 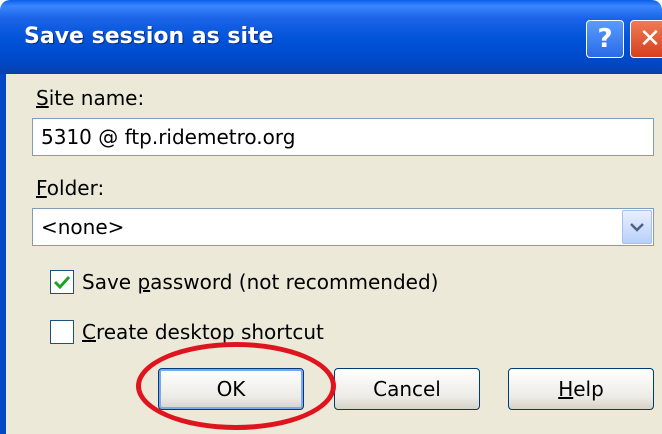 I want to click on save-password-label: Save password (not recommended), so click(x=260, y=282).